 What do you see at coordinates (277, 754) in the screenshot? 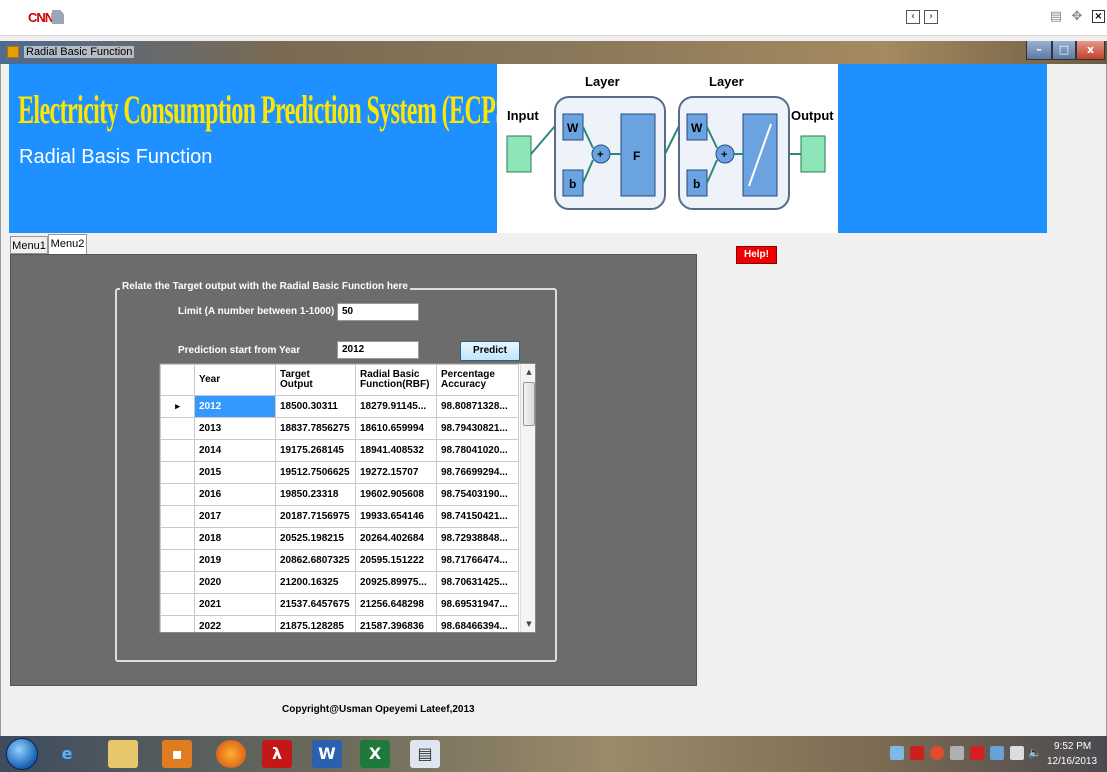
I see `acrobat-icon: λ` at bounding box center [277, 754].